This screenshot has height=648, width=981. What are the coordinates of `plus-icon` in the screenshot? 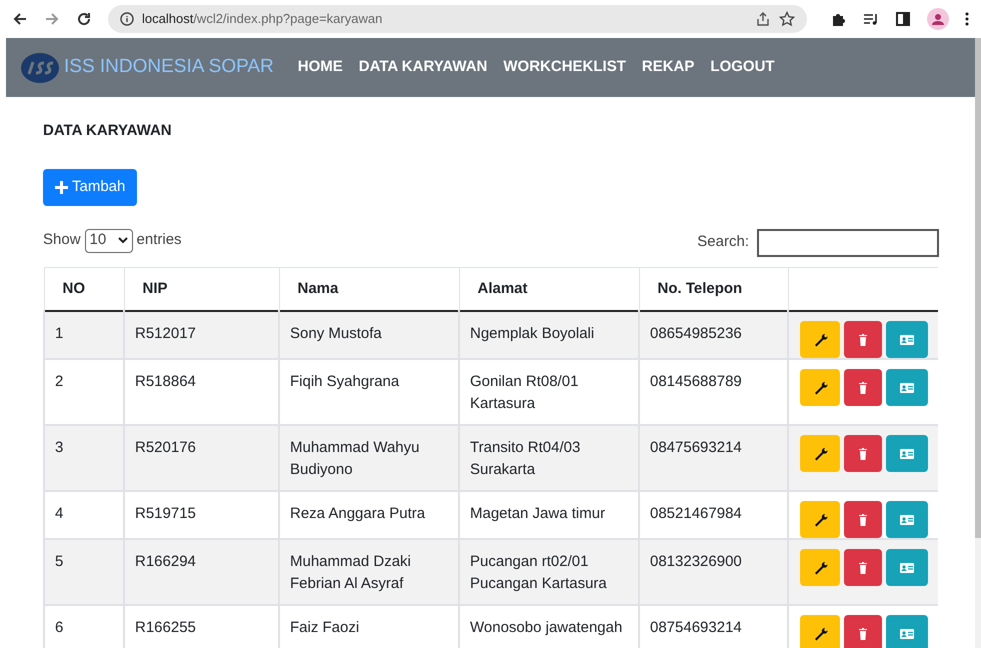 It's located at (61, 187).